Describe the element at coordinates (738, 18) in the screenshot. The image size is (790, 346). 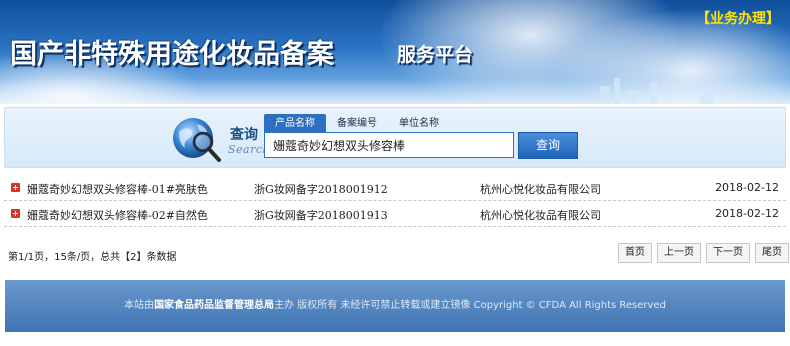
I see `business-link: 【业务办理】` at that location.